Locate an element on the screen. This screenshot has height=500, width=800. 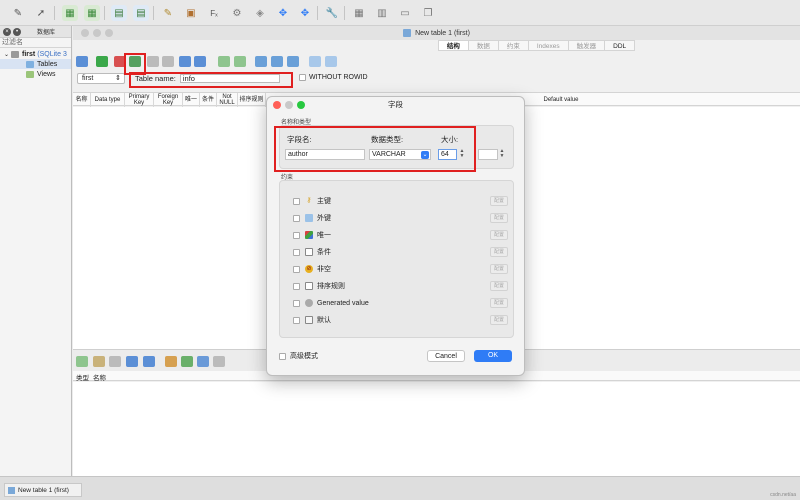
commit-icon is located at coordinates (82, 61).